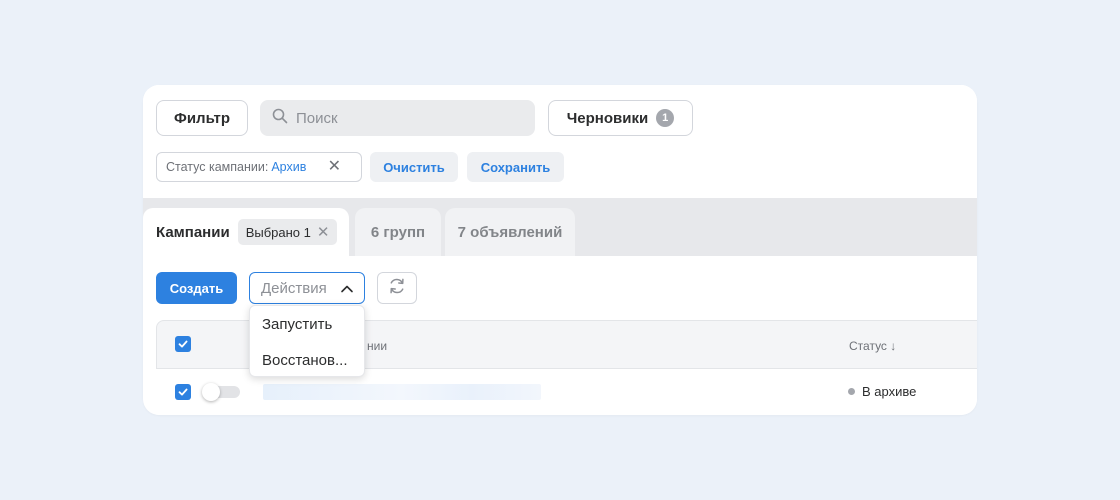 This screenshot has width=1120, height=500. What do you see at coordinates (278, 232) in the screenshot?
I see `selected-count-label: Выбрано 1` at bounding box center [278, 232].